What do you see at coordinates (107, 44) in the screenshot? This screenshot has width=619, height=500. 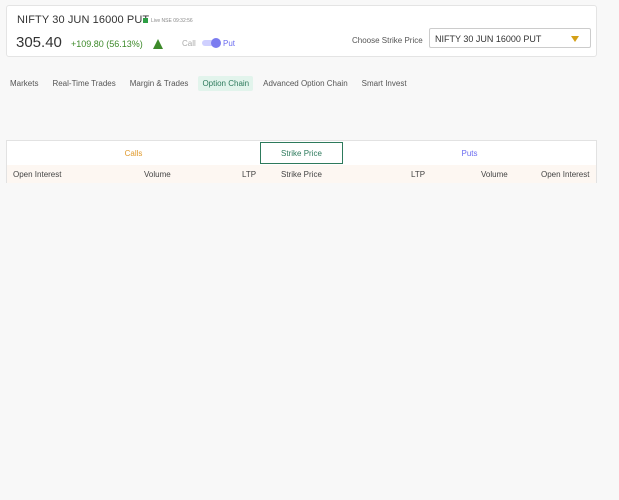 I see `price-change: +109.80 (56.13%)` at bounding box center [107, 44].